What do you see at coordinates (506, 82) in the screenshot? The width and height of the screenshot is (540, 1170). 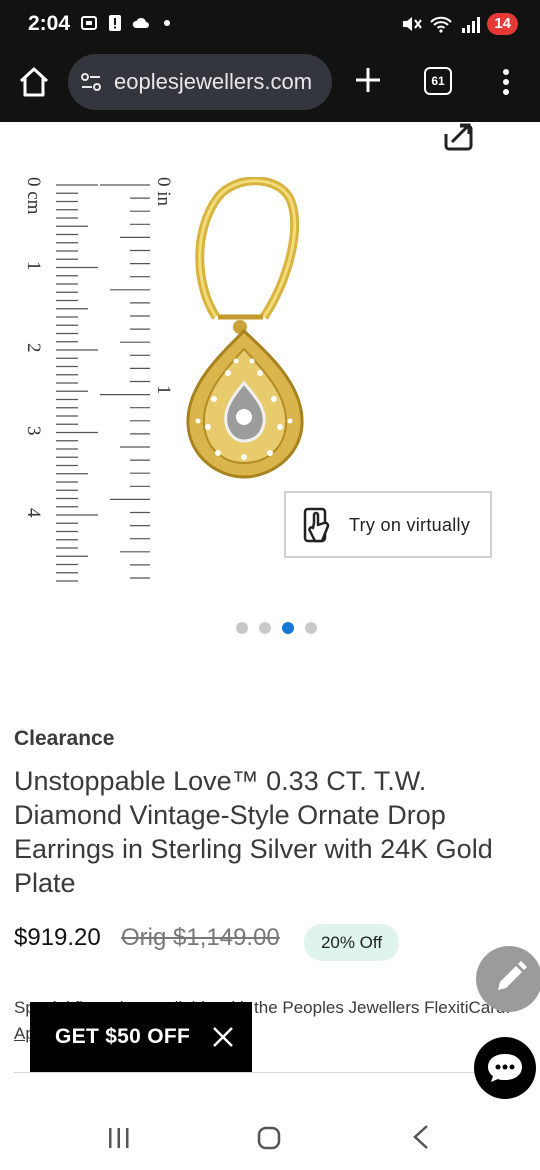 I see `more-menu-icon` at bounding box center [506, 82].